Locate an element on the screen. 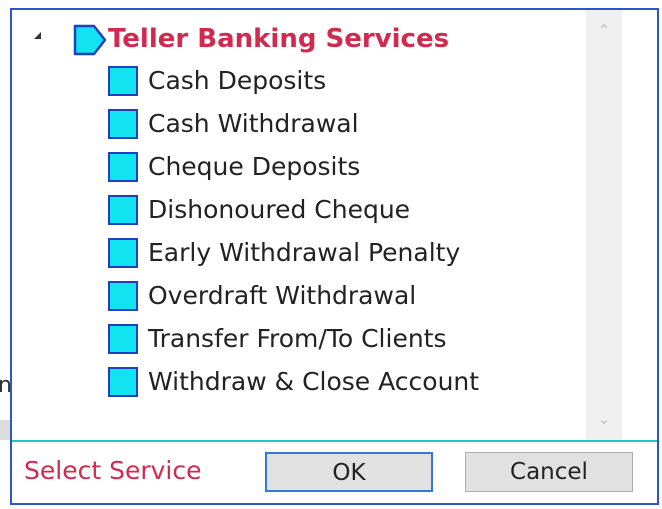 The height and width of the screenshot is (509, 662). tree-item-label: Cash Deposits is located at coordinates (237, 80).